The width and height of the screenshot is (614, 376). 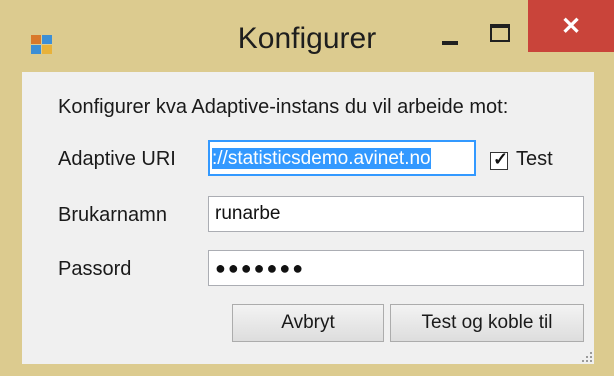 I want to click on resize-grip-icon, so click(x=587, y=358).